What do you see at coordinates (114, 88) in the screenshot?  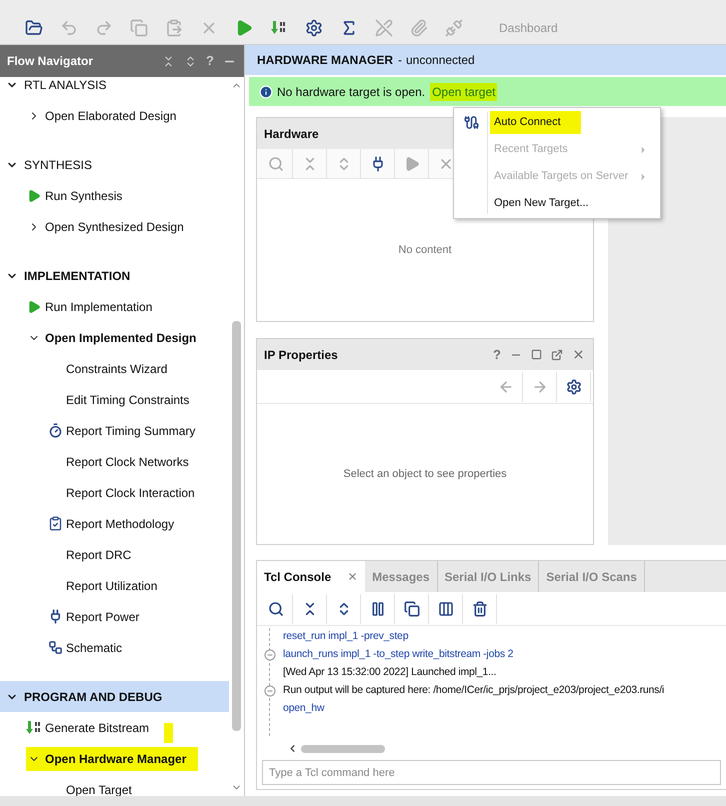 I see `section-header: RTL ANALYSIS` at bounding box center [114, 88].